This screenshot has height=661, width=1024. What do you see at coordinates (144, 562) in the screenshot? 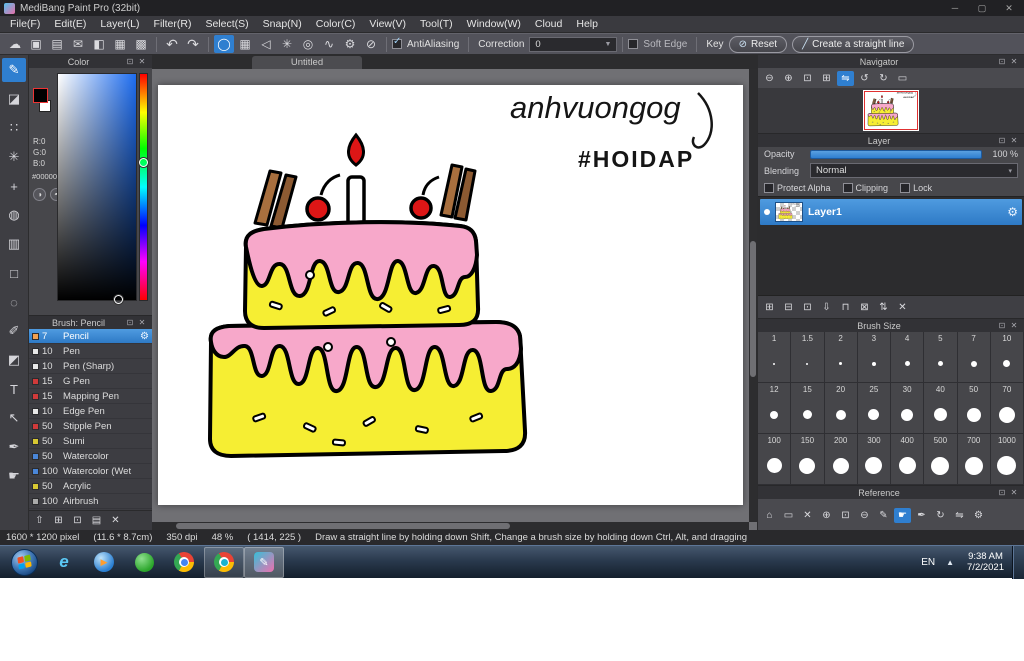
I see `taskbar-messenger-button` at bounding box center [144, 562].